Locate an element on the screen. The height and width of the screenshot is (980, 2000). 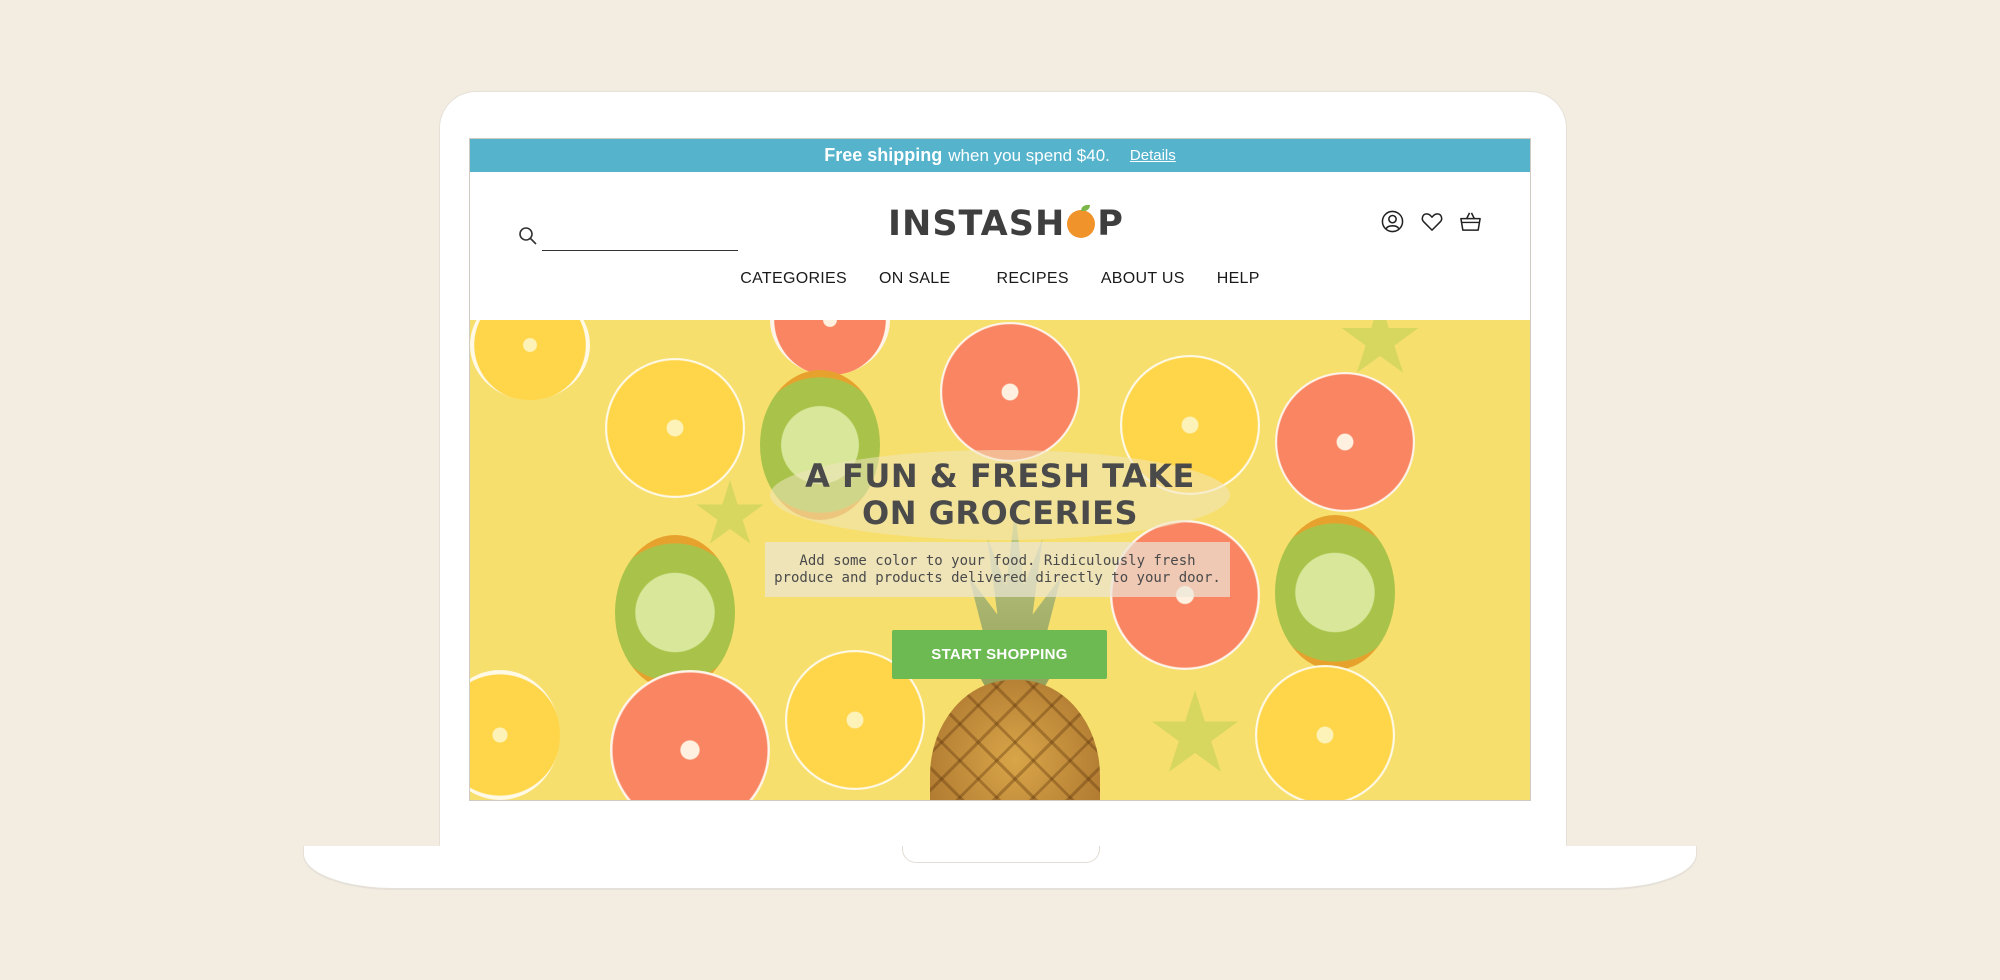
nav-item-about-us: ABOUT US is located at coordinates (1143, 279).